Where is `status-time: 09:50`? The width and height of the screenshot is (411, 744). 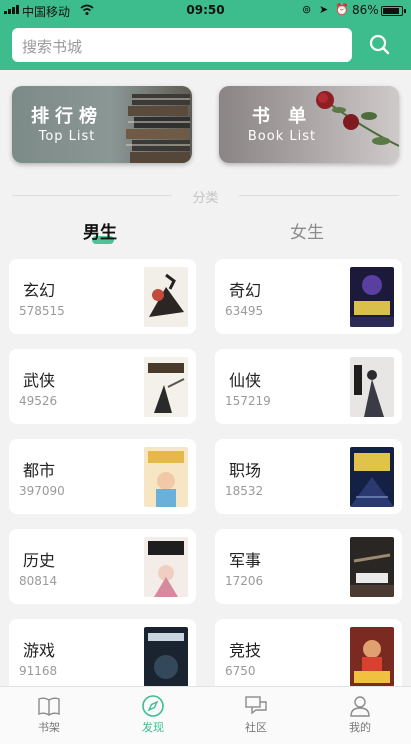 status-time: 09:50 is located at coordinates (205, 10).